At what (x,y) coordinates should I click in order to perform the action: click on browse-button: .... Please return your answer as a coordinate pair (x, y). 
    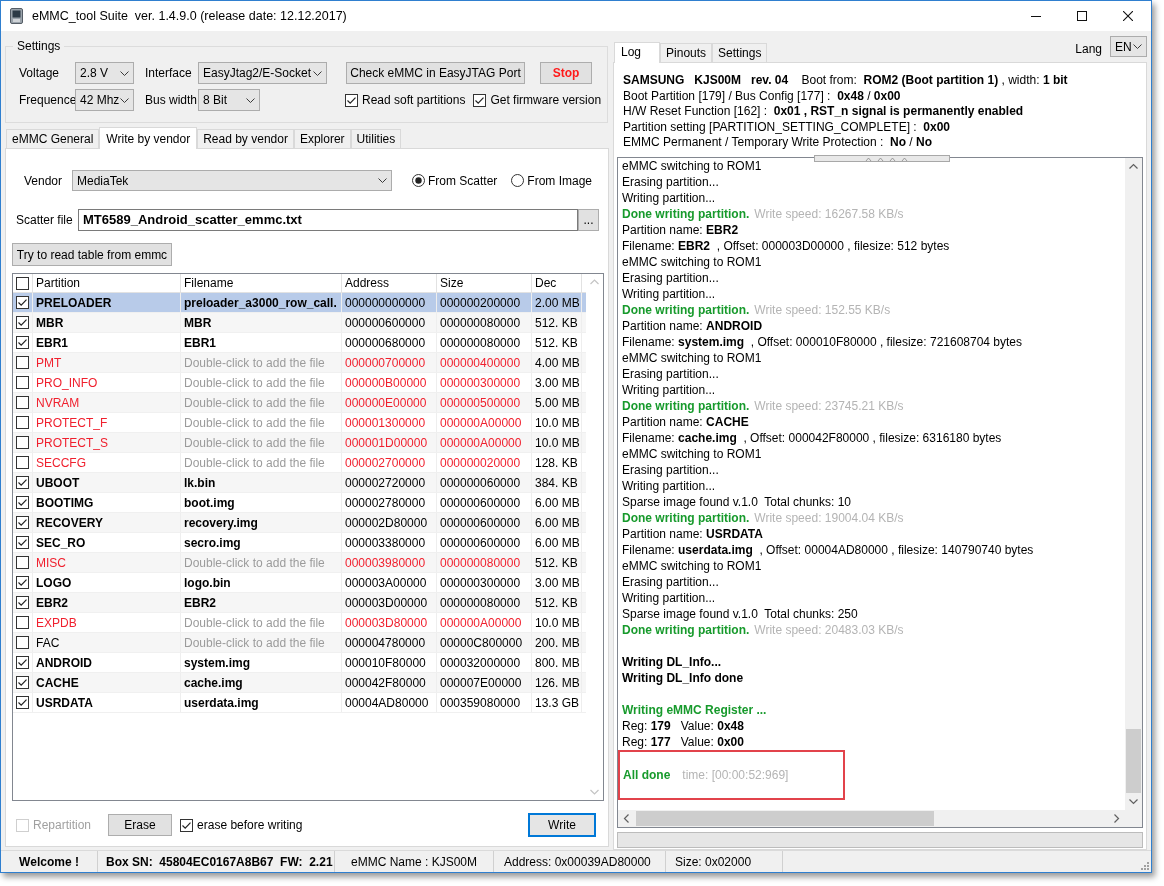
    Looking at the image, I should click on (588, 220).